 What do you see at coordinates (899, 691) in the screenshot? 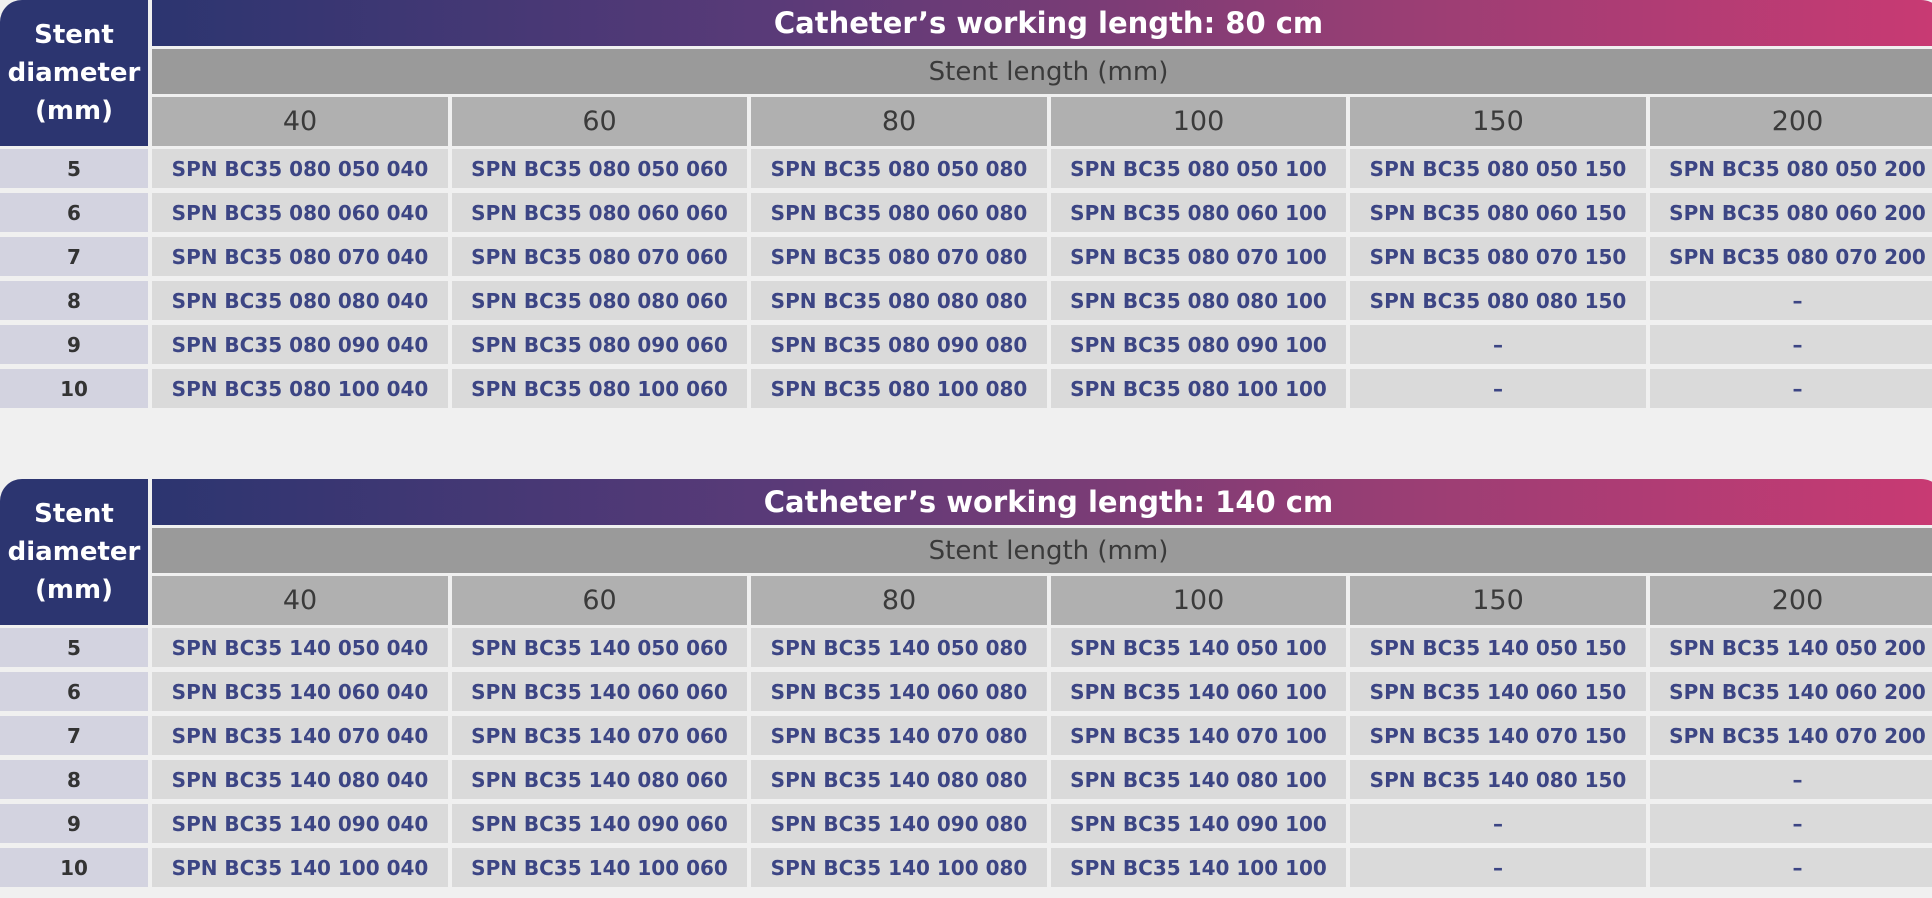
I see `product-code-cell: SPN BC35 140 060 080` at bounding box center [899, 691].